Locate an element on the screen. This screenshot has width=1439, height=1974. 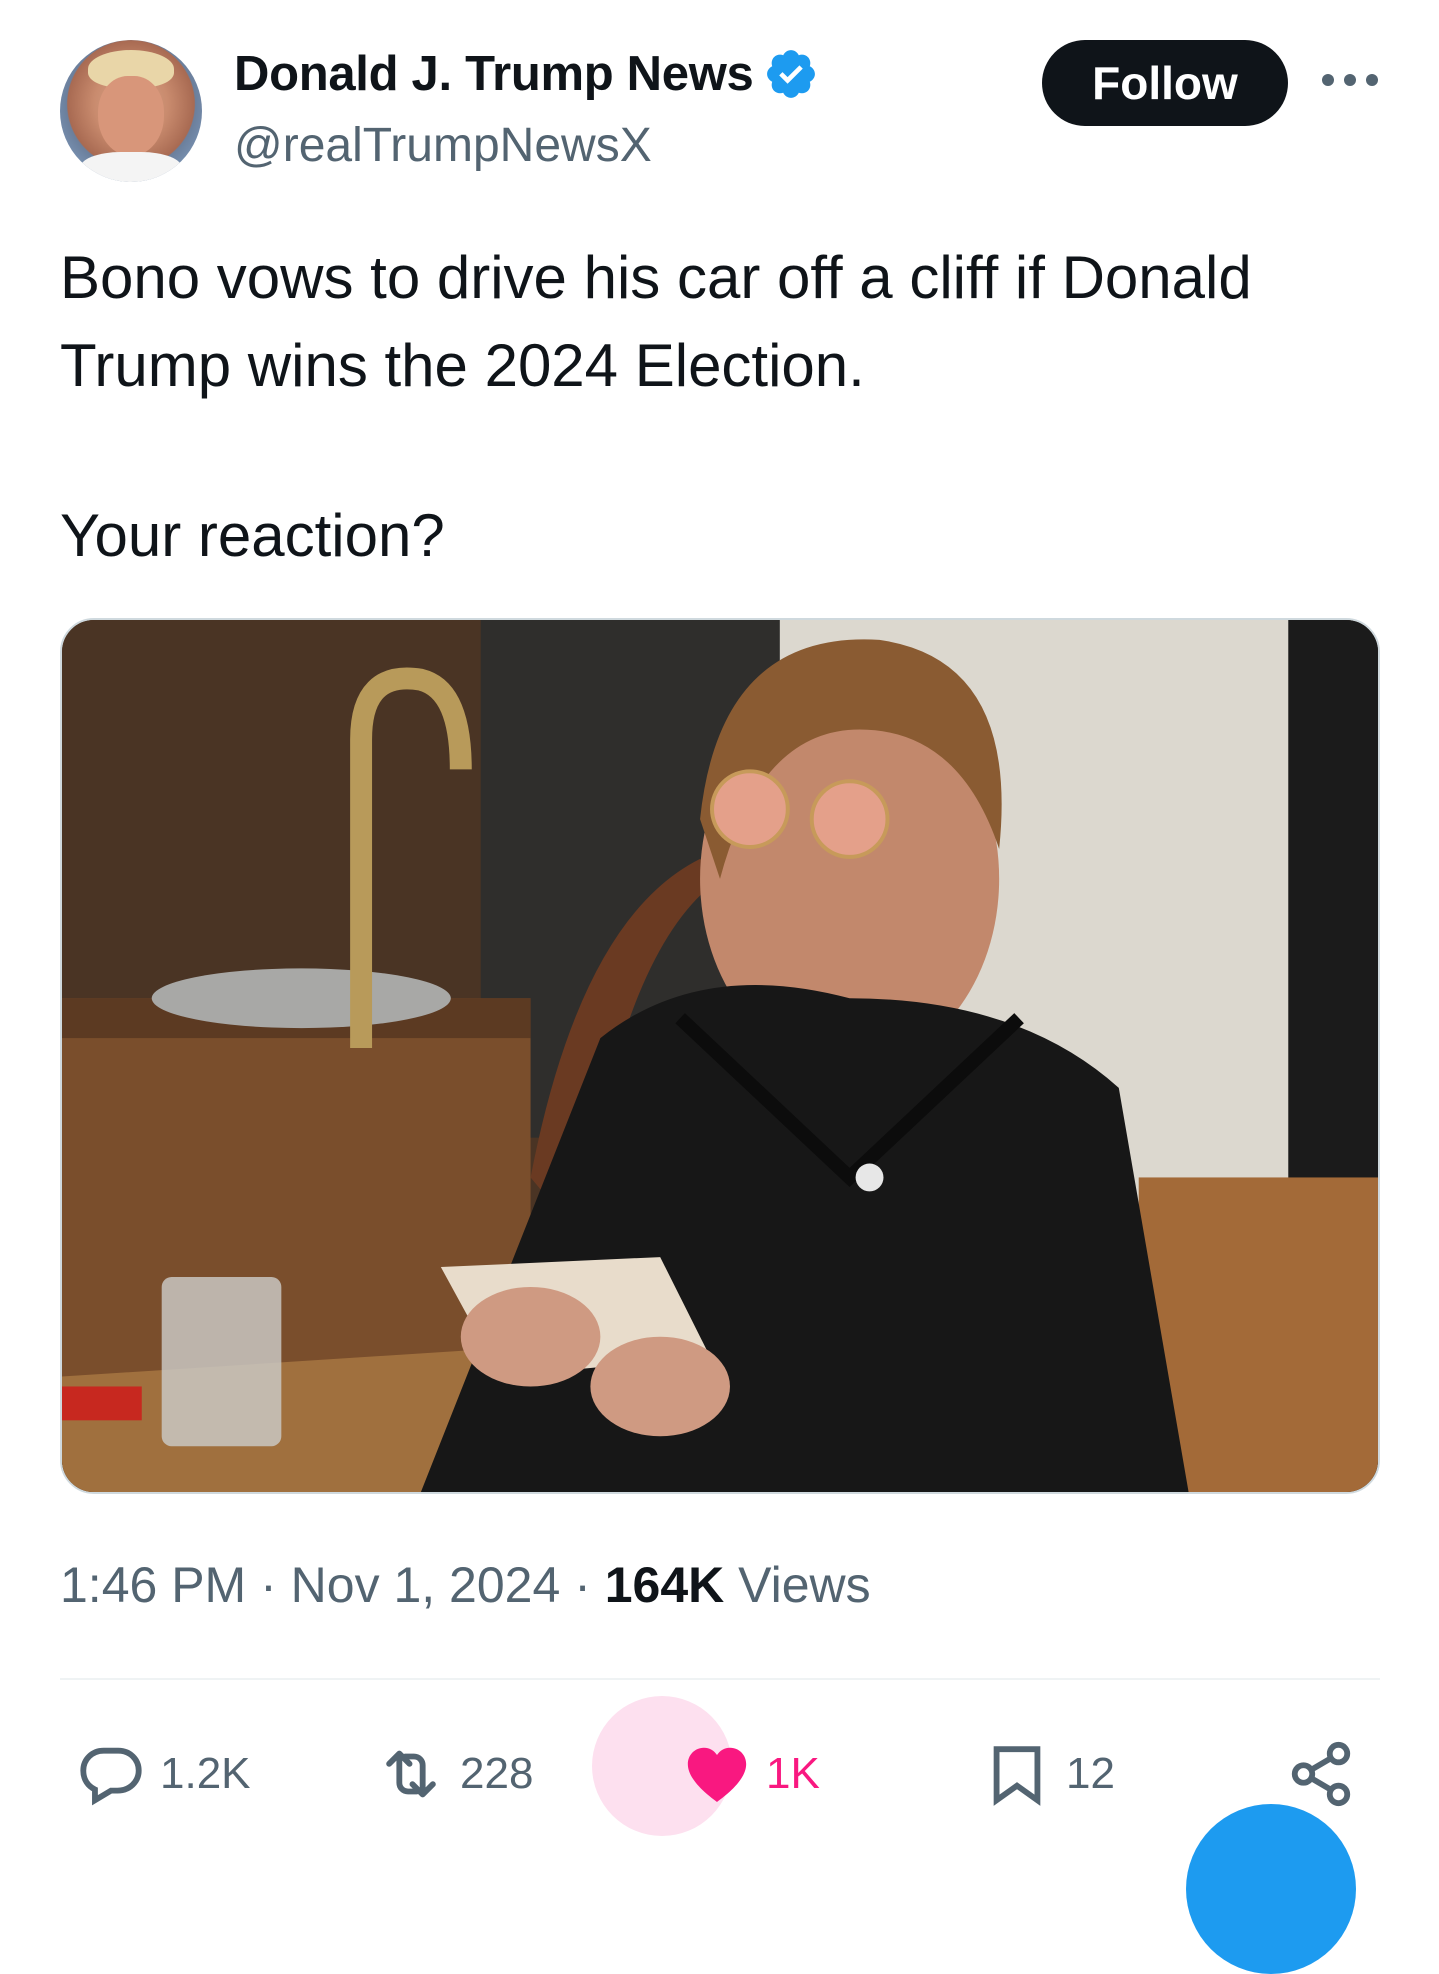
repost-button: 228 is located at coordinates (454, 1774).